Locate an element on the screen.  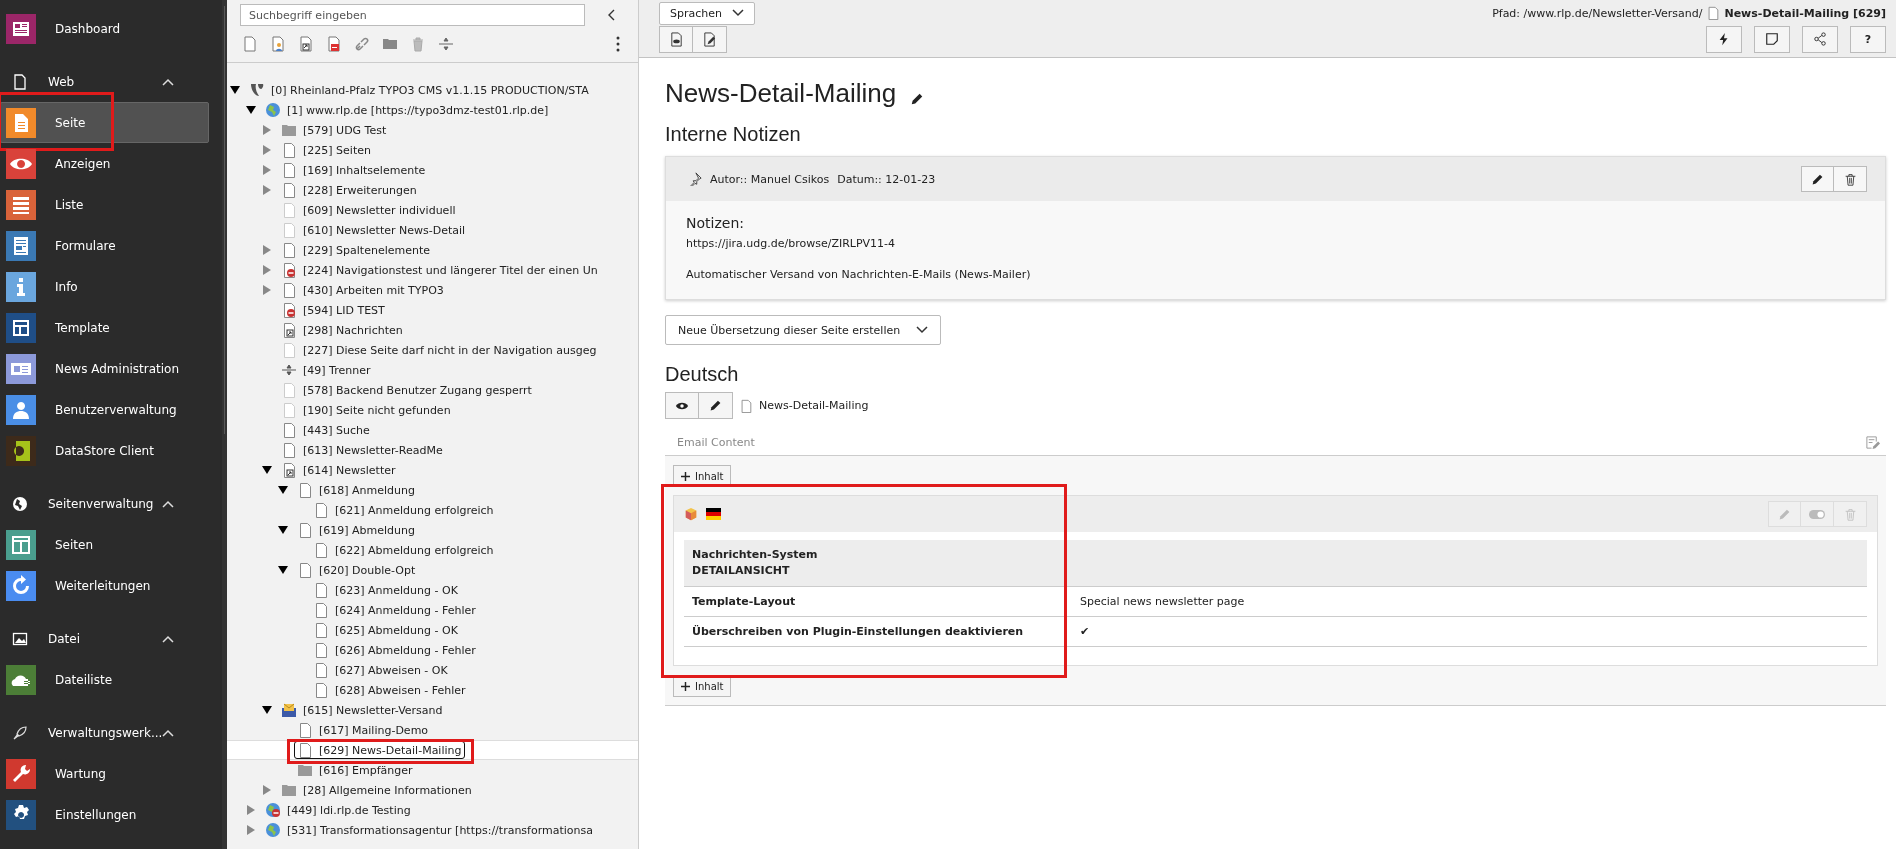
view-button is located at coordinates (682, 405).